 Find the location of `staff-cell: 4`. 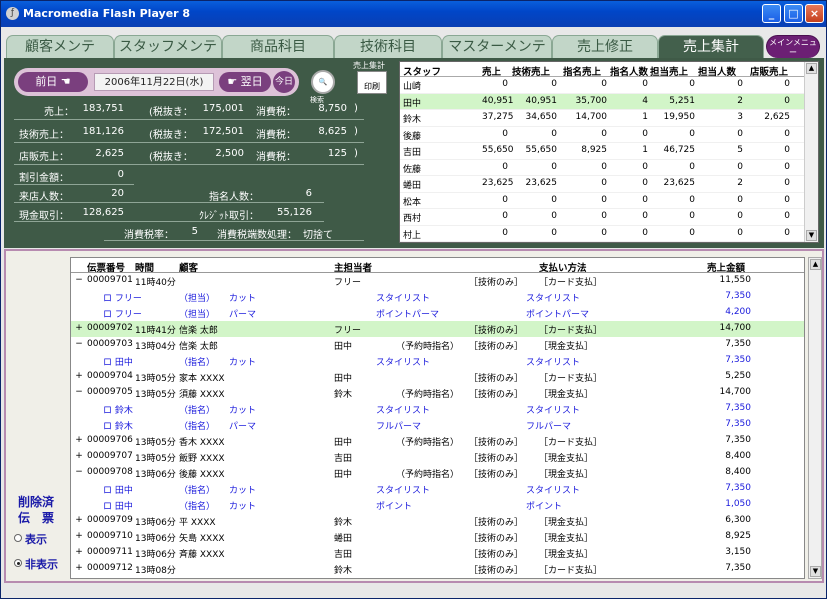

staff-cell: 4 is located at coordinates (645, 100).